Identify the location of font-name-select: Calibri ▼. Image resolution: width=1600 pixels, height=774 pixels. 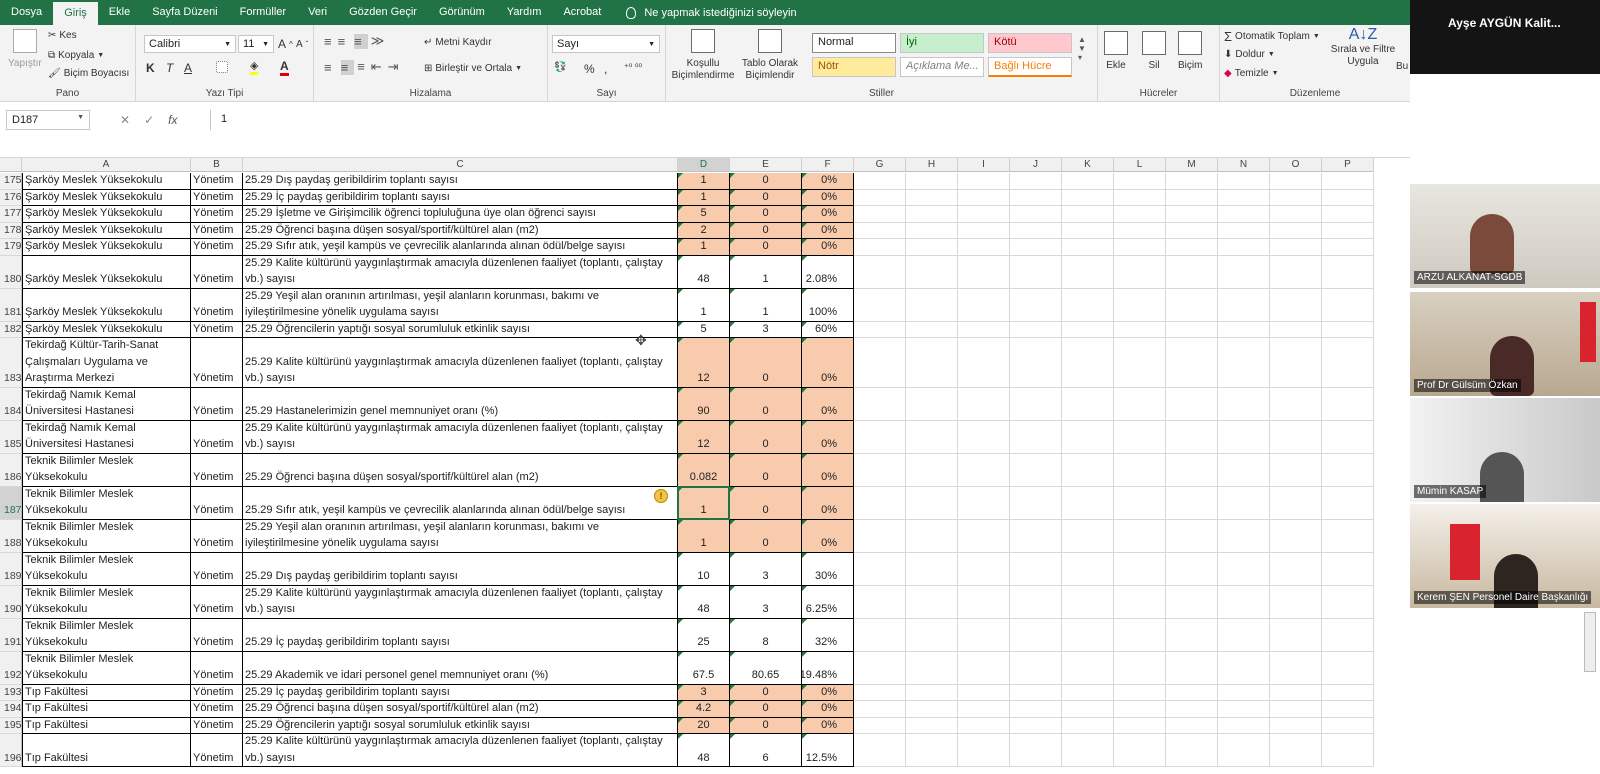
(190, 44).